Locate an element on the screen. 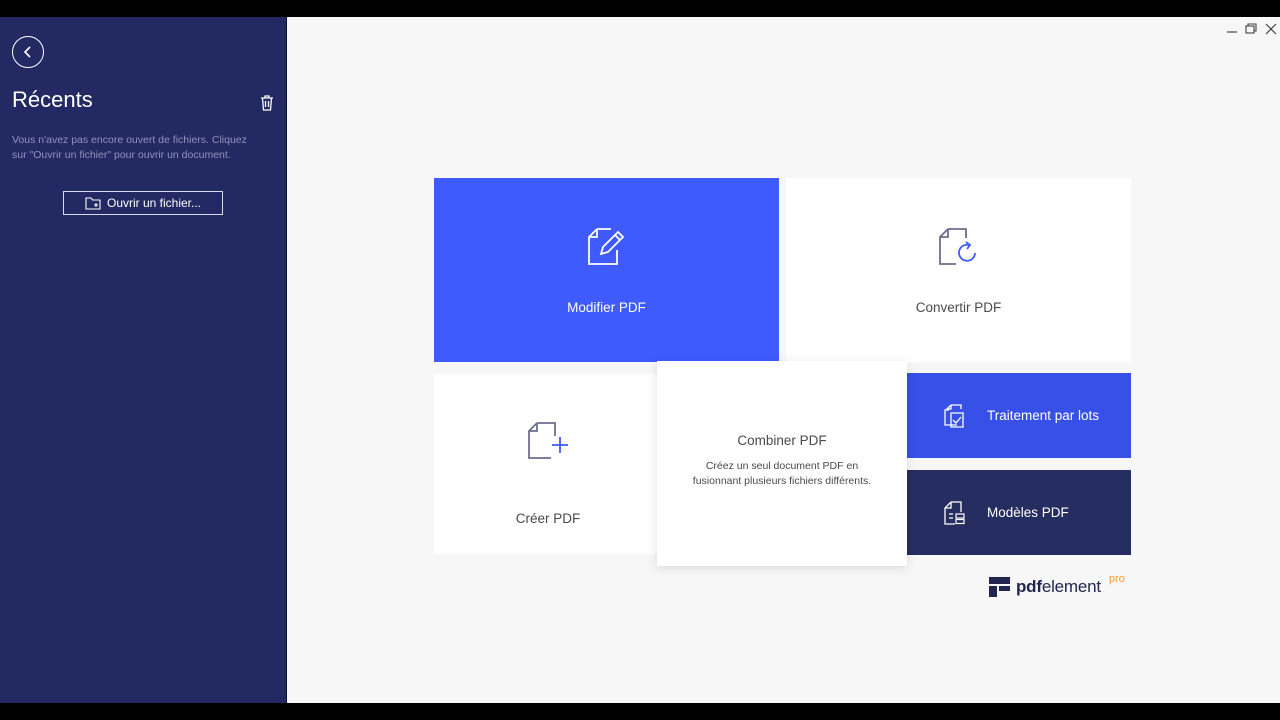  templates-label: Modèles PDF is located at coordinates (1028, 512).